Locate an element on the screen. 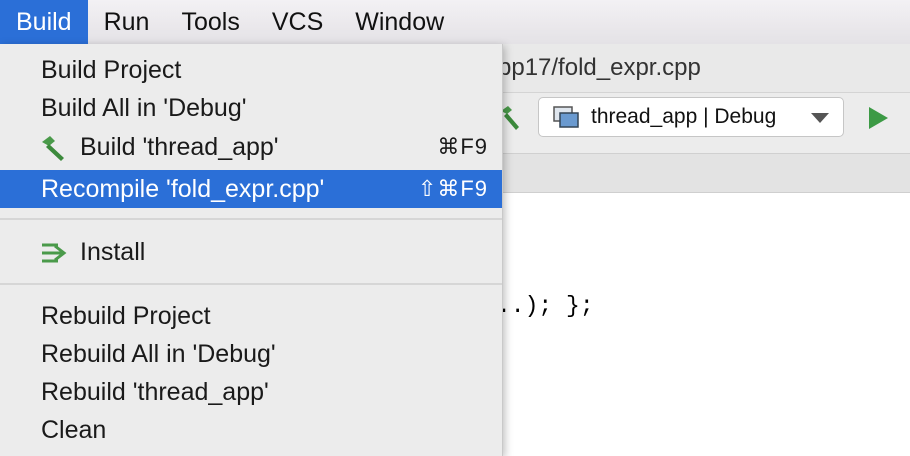 This screenshot has width=910, height=456. run-configuration-label: thread_app | Debug is located at coordinates (684, 116).